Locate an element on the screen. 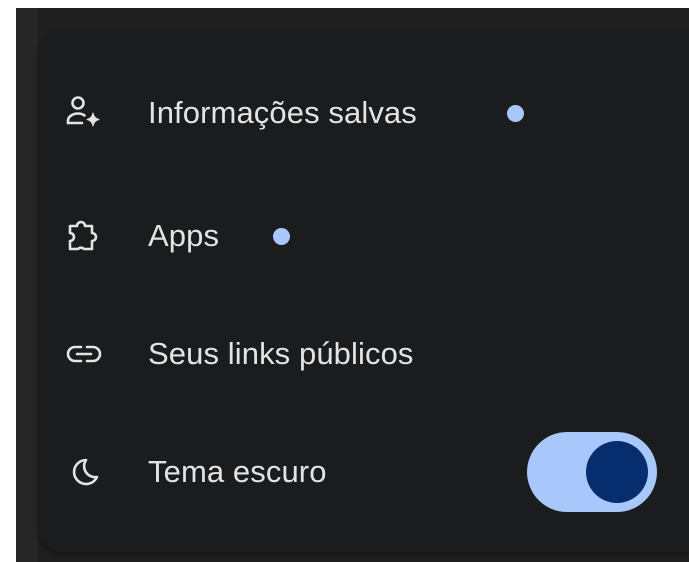 The width and height of the screenshot is (689, 562). dark-theme-toggle is located at coordinates (592, 472).